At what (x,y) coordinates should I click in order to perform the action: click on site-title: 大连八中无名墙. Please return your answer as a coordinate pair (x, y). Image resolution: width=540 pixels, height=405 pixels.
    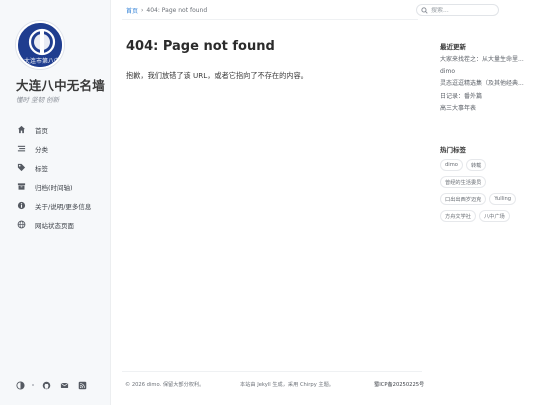
    Looking at the image, I should click on (60, 84).